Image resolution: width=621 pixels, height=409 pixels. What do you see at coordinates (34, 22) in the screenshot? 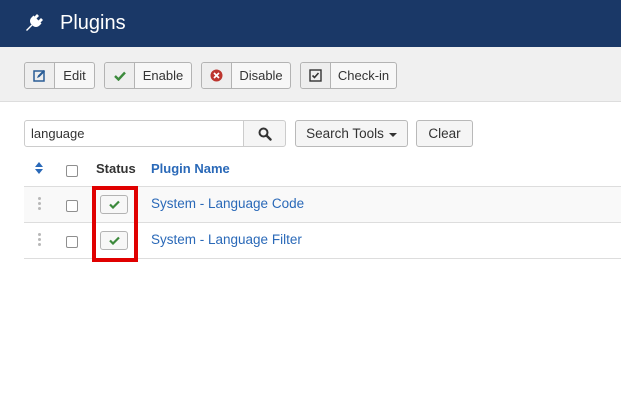
I see `plug-icon` at bounding box center [34, 22].